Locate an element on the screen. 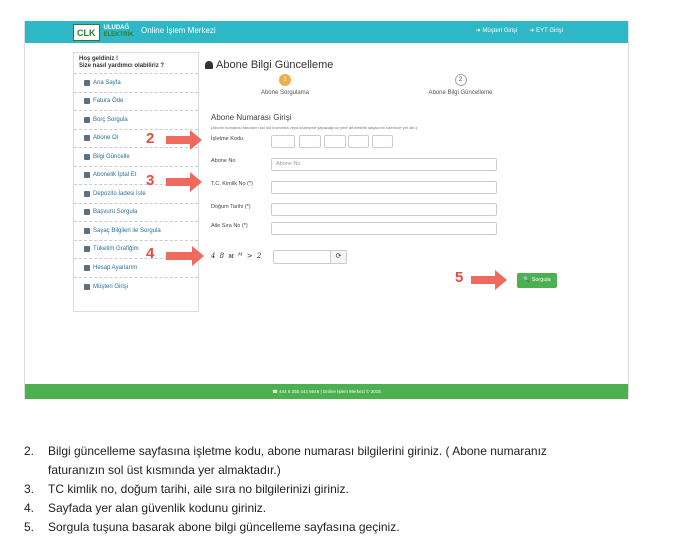  money-icon is located at coordinates (87, 193).